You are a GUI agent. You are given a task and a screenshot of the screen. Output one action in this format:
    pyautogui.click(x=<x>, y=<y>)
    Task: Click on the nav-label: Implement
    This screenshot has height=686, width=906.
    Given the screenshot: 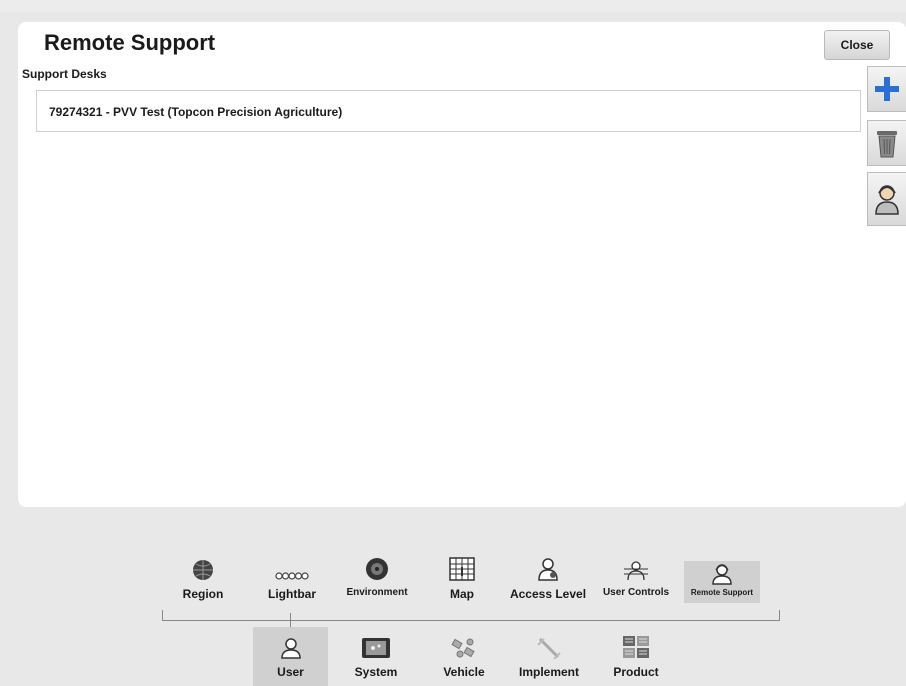 What is the action you would take?
    pyautogui.click(x=548, y=672)
    